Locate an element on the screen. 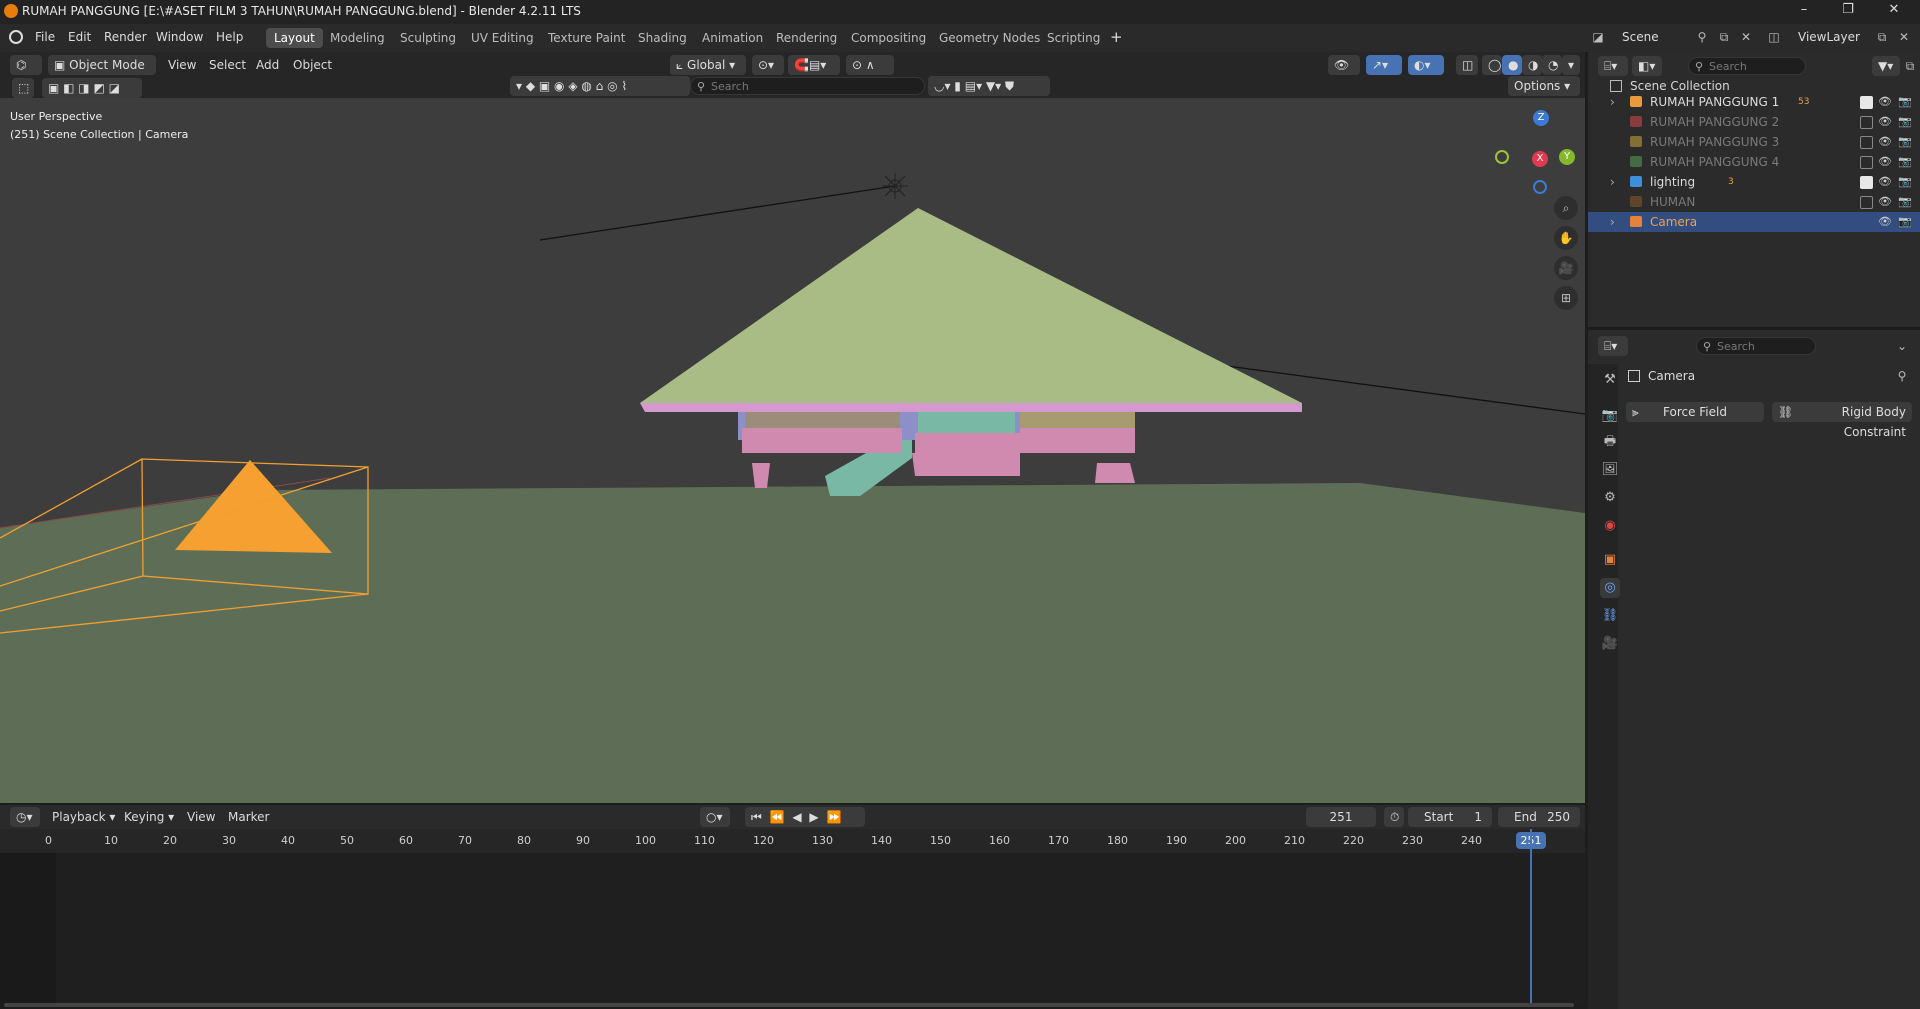  snap-toggle: 🧲▤▾ is located at coordinates (814, 65).